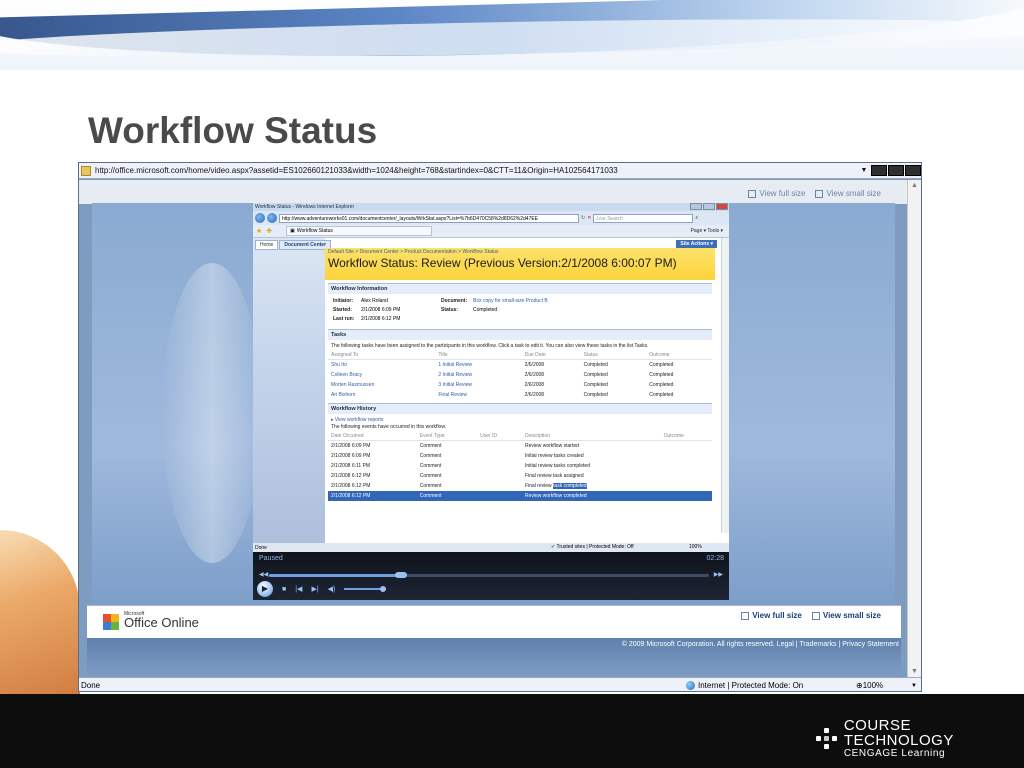 The width and height of the screenshot is (1024, 768). I want to click on column-header: Assigned To, so click(382, 355).